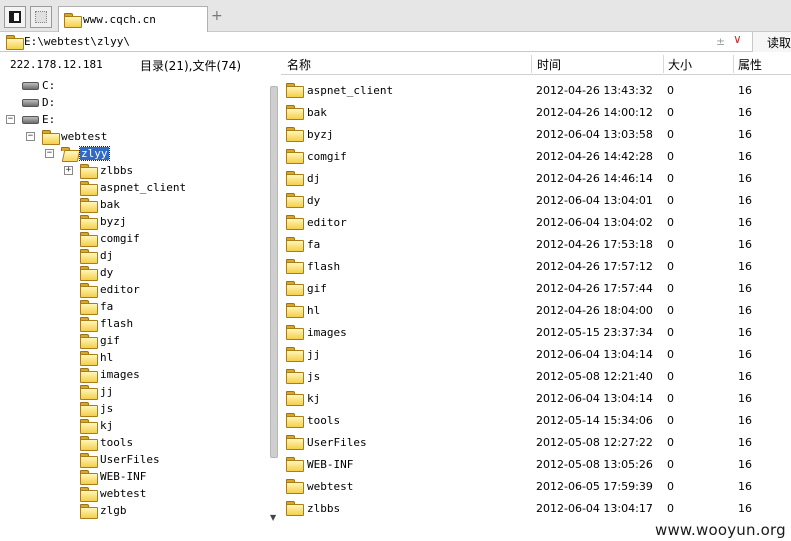  What do you see at coordinates (594, 508) in the screenshot?
I see `file-time: 2012-06-04 13:04:17` at bounding box center [594, 508].